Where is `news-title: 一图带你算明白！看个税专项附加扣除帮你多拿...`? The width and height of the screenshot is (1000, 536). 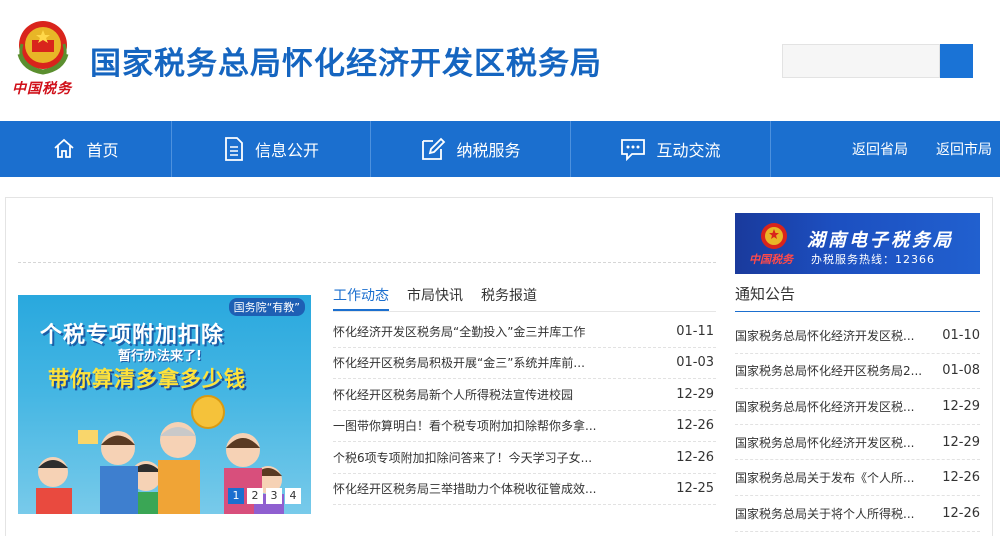
news-title: 一图带你算明白！看个税专项附加扣除帮你多拿... is located at coordinates (493, 425).